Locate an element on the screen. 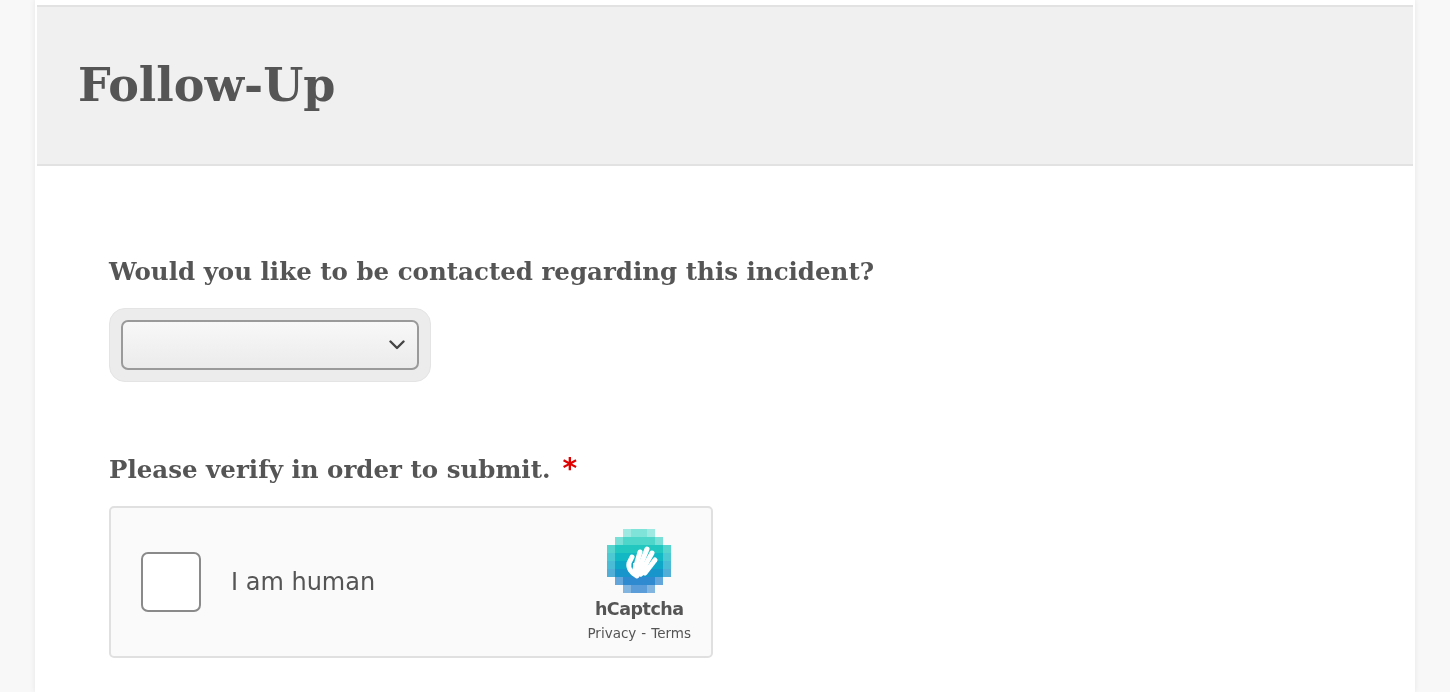  field-label: Would you like to be contacted regarding this incident? is located at coordinates (492, 272).